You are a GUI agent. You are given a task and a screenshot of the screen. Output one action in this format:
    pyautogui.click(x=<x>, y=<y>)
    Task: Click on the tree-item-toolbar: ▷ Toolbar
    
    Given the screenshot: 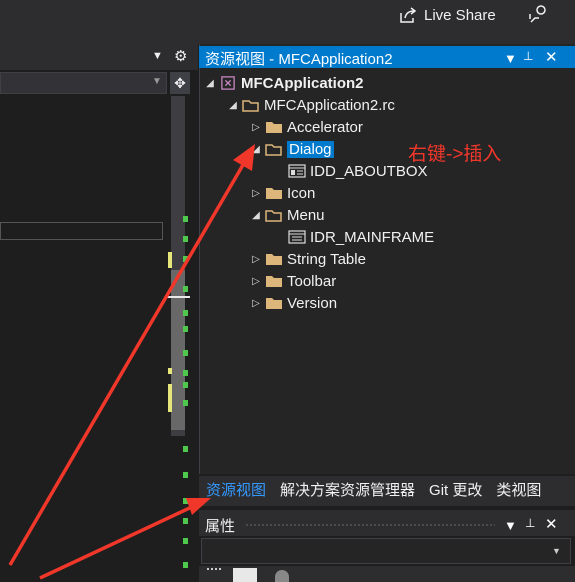 What is the action you would take?
    pyautogui.click(x=292, y=281)
    